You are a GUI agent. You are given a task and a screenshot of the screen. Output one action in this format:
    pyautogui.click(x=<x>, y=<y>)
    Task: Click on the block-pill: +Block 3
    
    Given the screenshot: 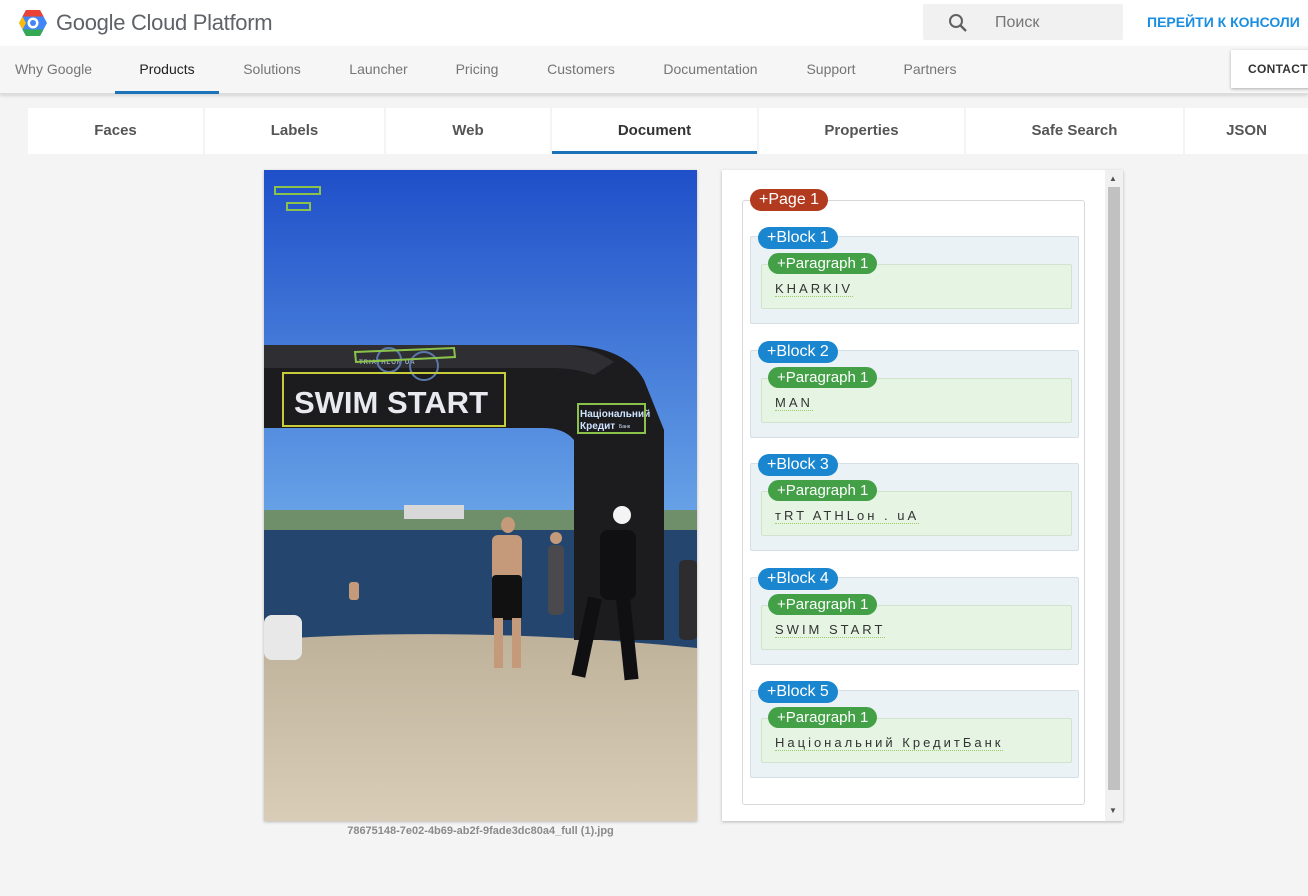 What is the action you would take?
    pyautogui.click(x=798, y=465)
    